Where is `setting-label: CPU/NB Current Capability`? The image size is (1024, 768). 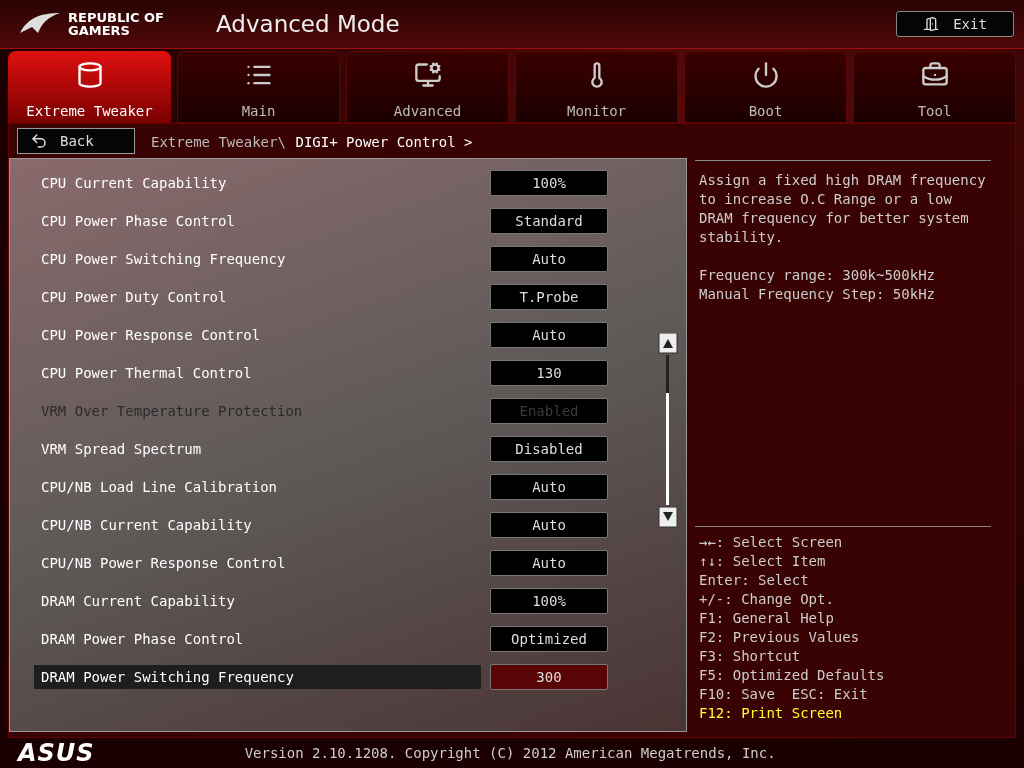
setting-label: CPU/NB Current Capability is located at coordinates (257, 525).